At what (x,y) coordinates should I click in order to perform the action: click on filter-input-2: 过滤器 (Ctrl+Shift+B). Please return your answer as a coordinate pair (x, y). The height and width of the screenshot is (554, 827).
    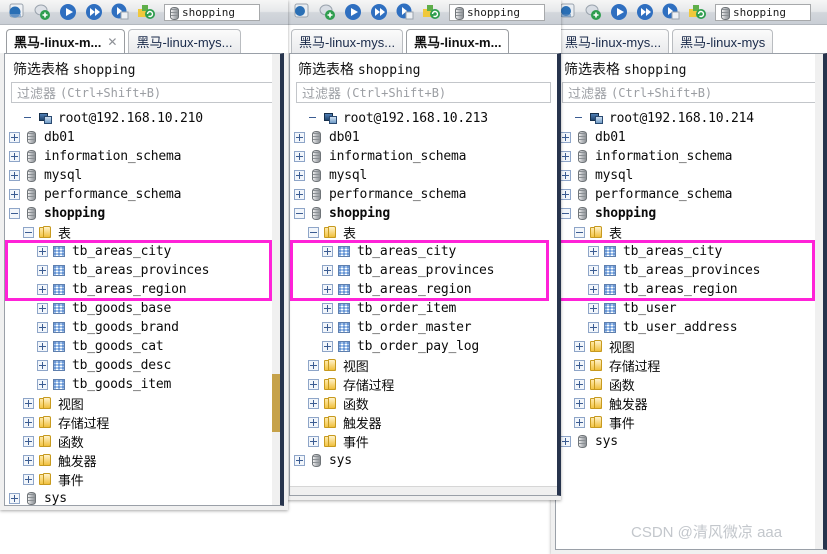
    Looking at the image, I should click on (423, 92).